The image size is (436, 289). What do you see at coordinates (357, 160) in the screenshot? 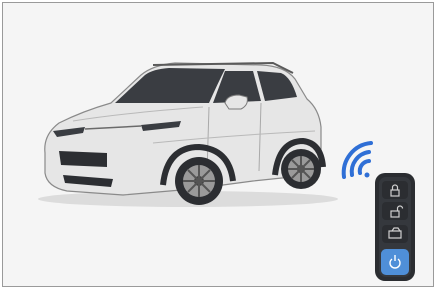
I see `wireless-signal-icon` at bounding box center [357, 160].